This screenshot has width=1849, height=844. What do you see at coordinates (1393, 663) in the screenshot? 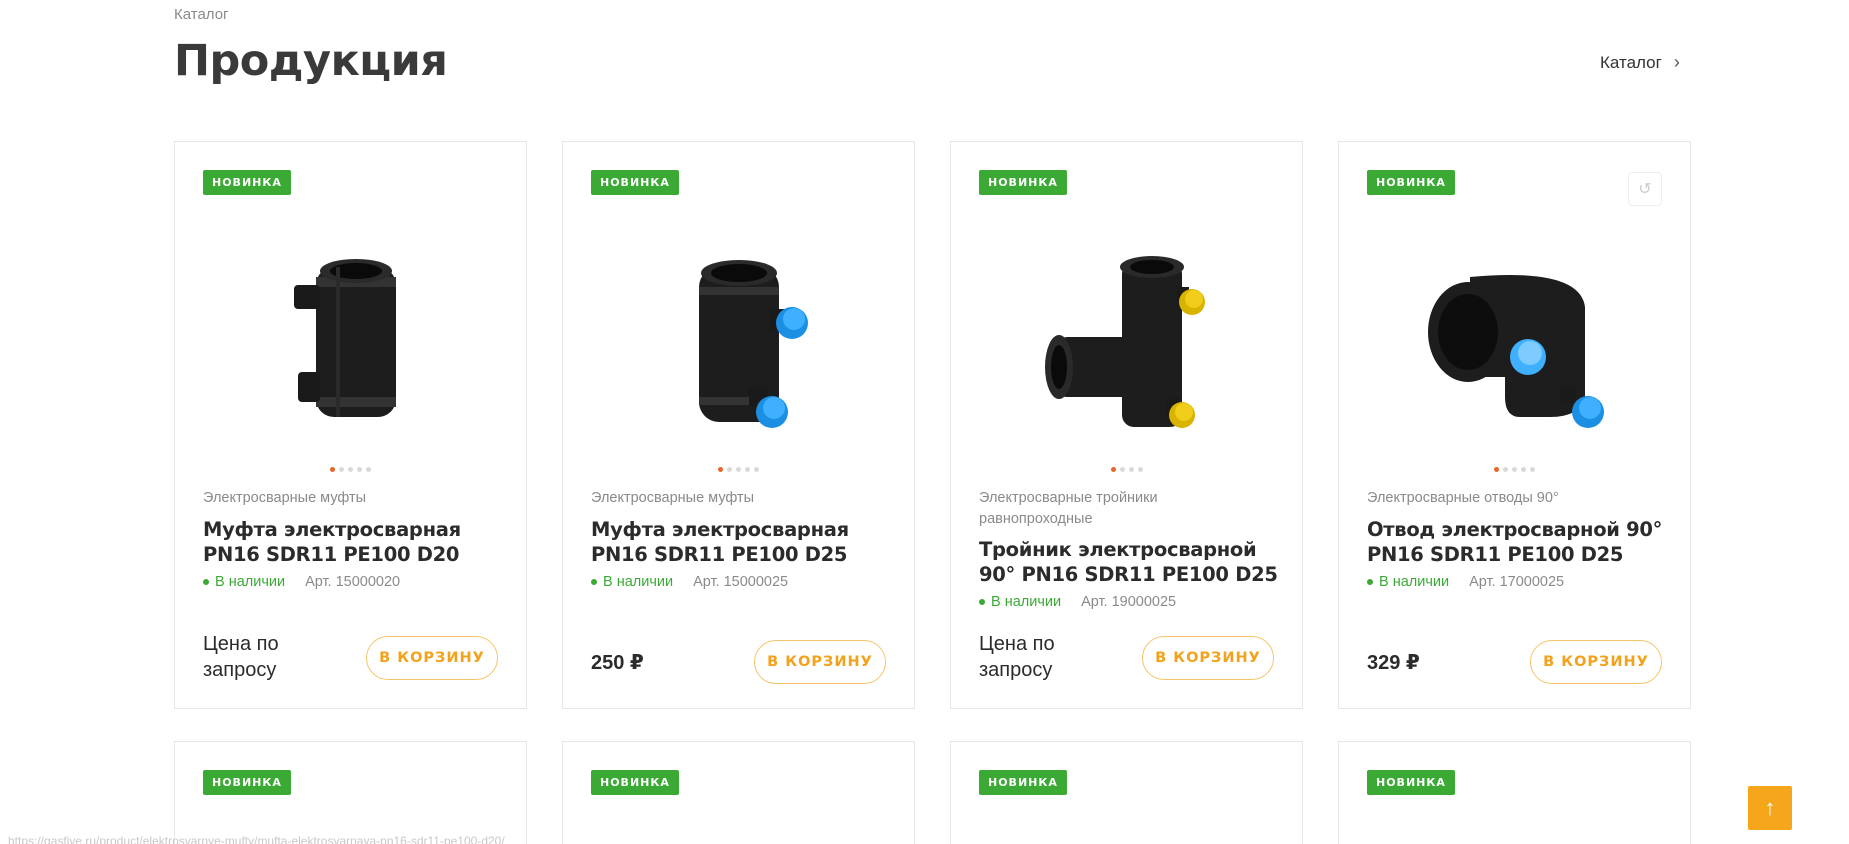
I see `product-price: 329 ₽` at bounding box center [1393, 663].